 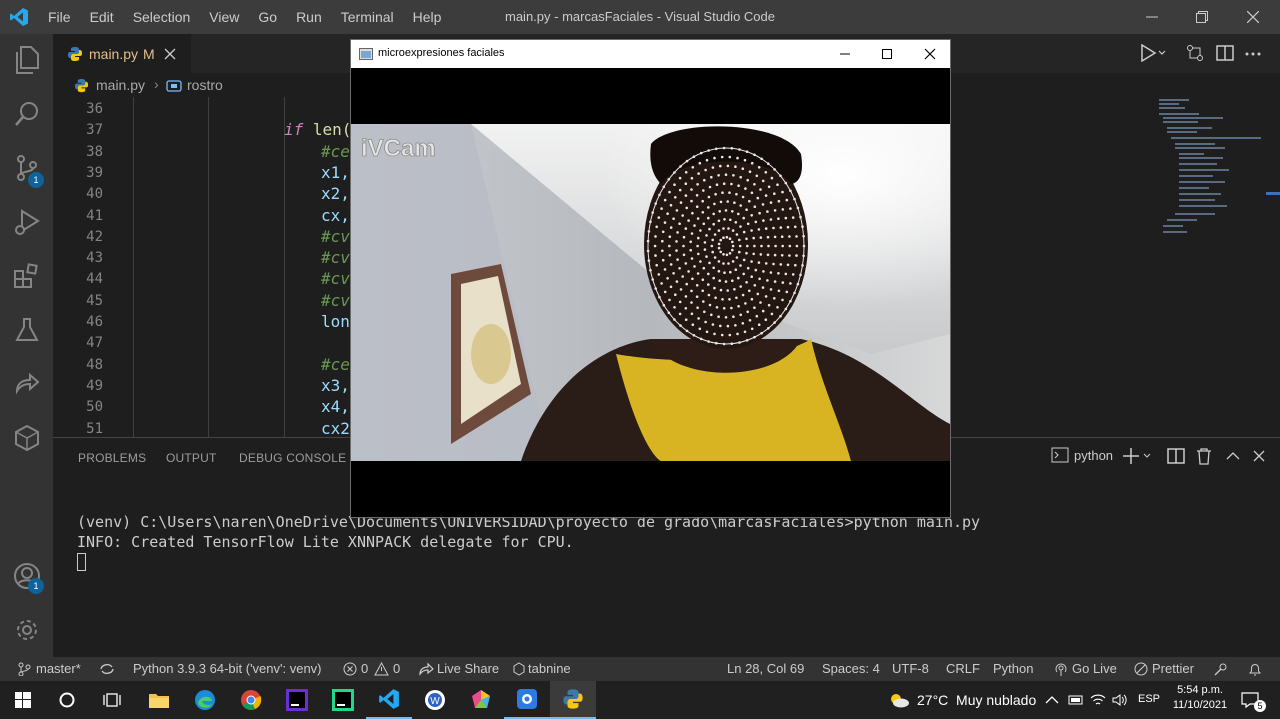 I want to click on feedback-icon, so click(x=1221, y=669).